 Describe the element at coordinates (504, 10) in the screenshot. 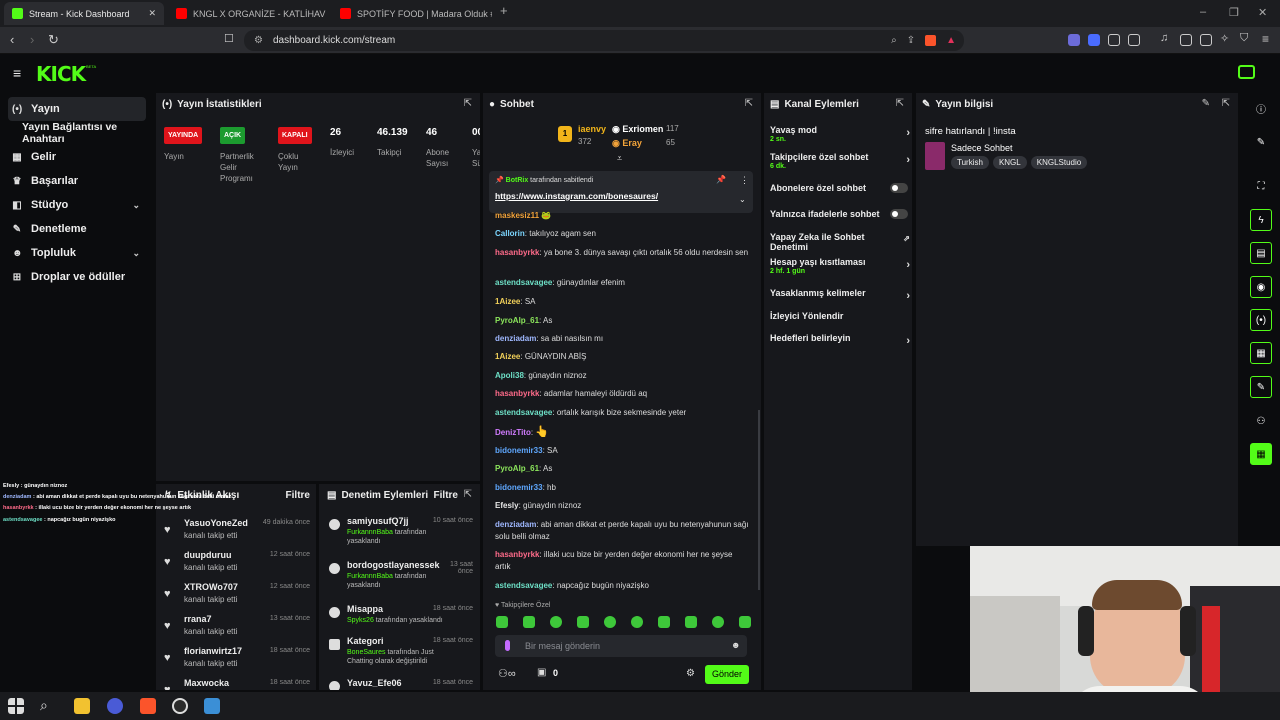

I see `new-tab-button: +` at that location.